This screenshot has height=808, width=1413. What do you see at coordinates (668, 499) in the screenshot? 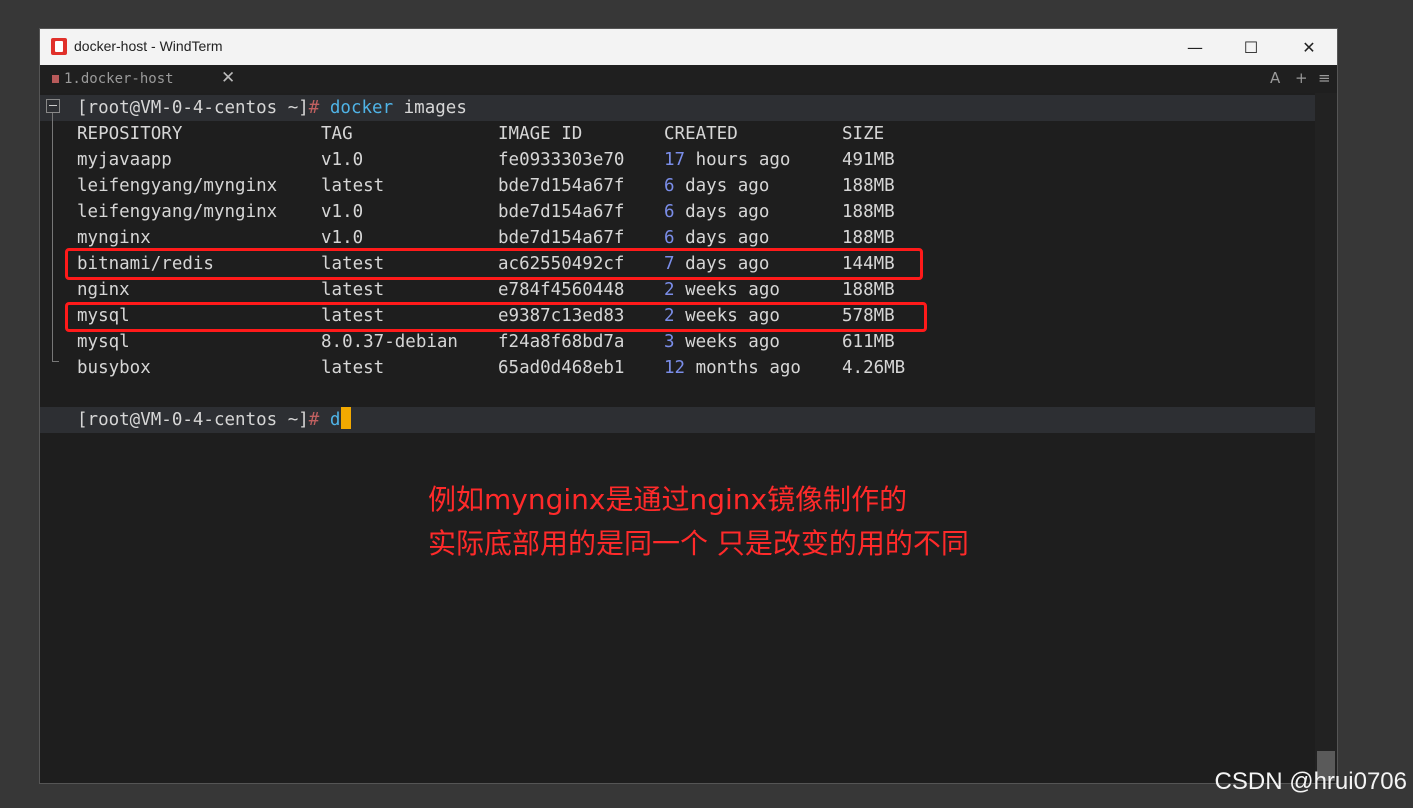
I see `annotation-line-1: 例如mynginx是通过nginx镜像制作的` at bounding box center [668, 499].